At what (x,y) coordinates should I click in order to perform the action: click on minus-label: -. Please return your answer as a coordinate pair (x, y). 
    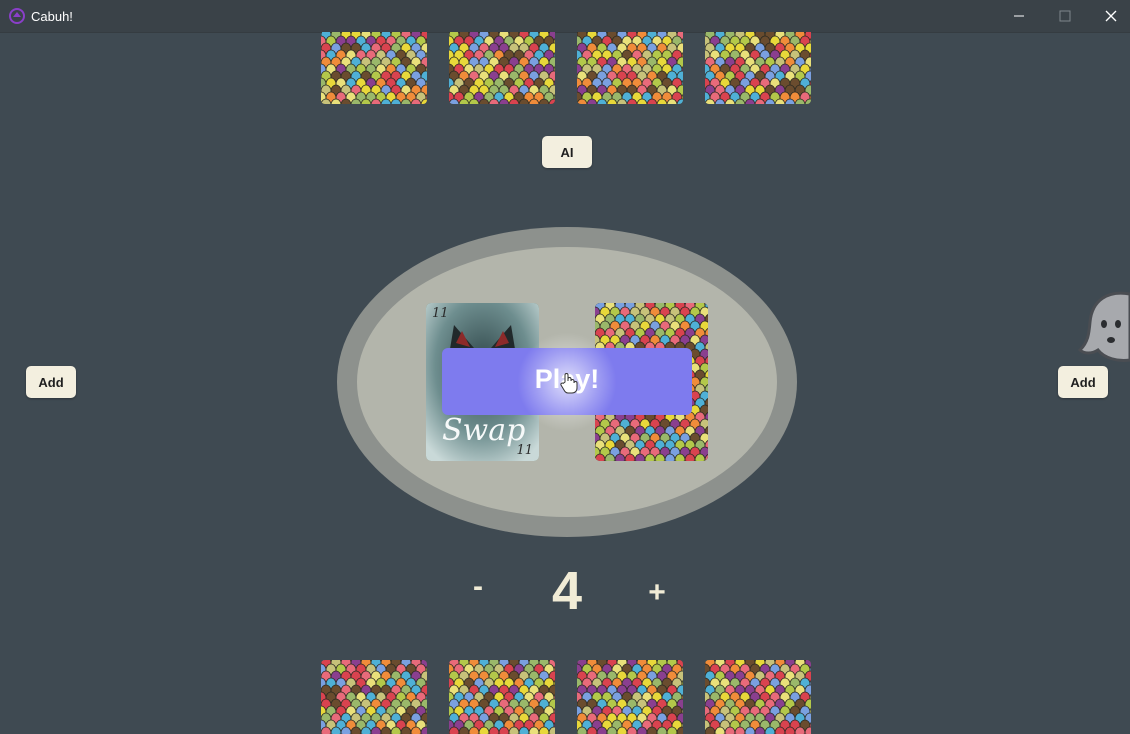
    Looking at the image, I should click on (478, 586).